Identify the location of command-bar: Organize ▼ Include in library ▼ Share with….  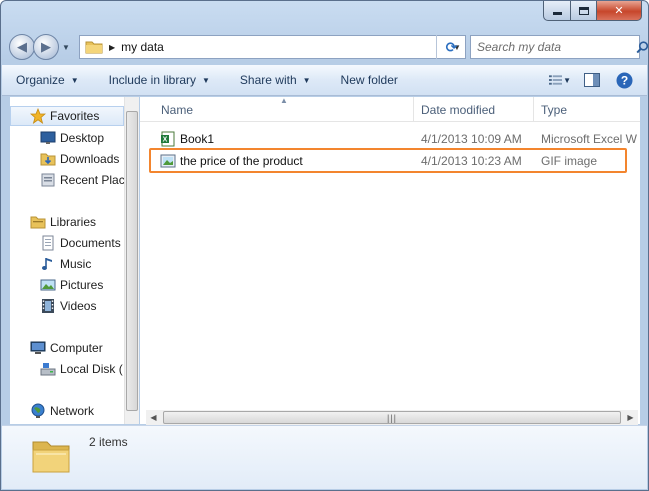
(324, 80).